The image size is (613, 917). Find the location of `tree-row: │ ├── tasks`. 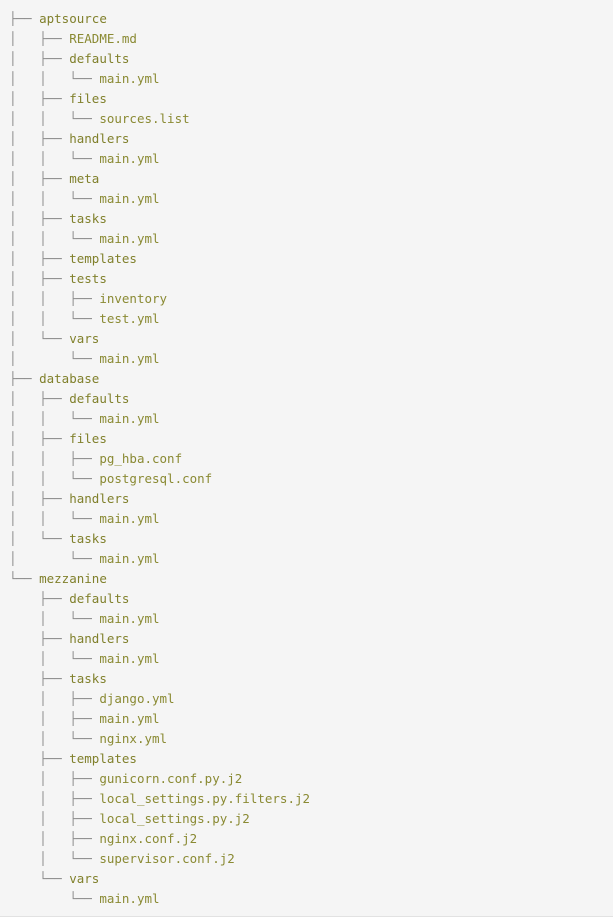

tree-row: │ ├── tasks is located at coordinates (306, 219).